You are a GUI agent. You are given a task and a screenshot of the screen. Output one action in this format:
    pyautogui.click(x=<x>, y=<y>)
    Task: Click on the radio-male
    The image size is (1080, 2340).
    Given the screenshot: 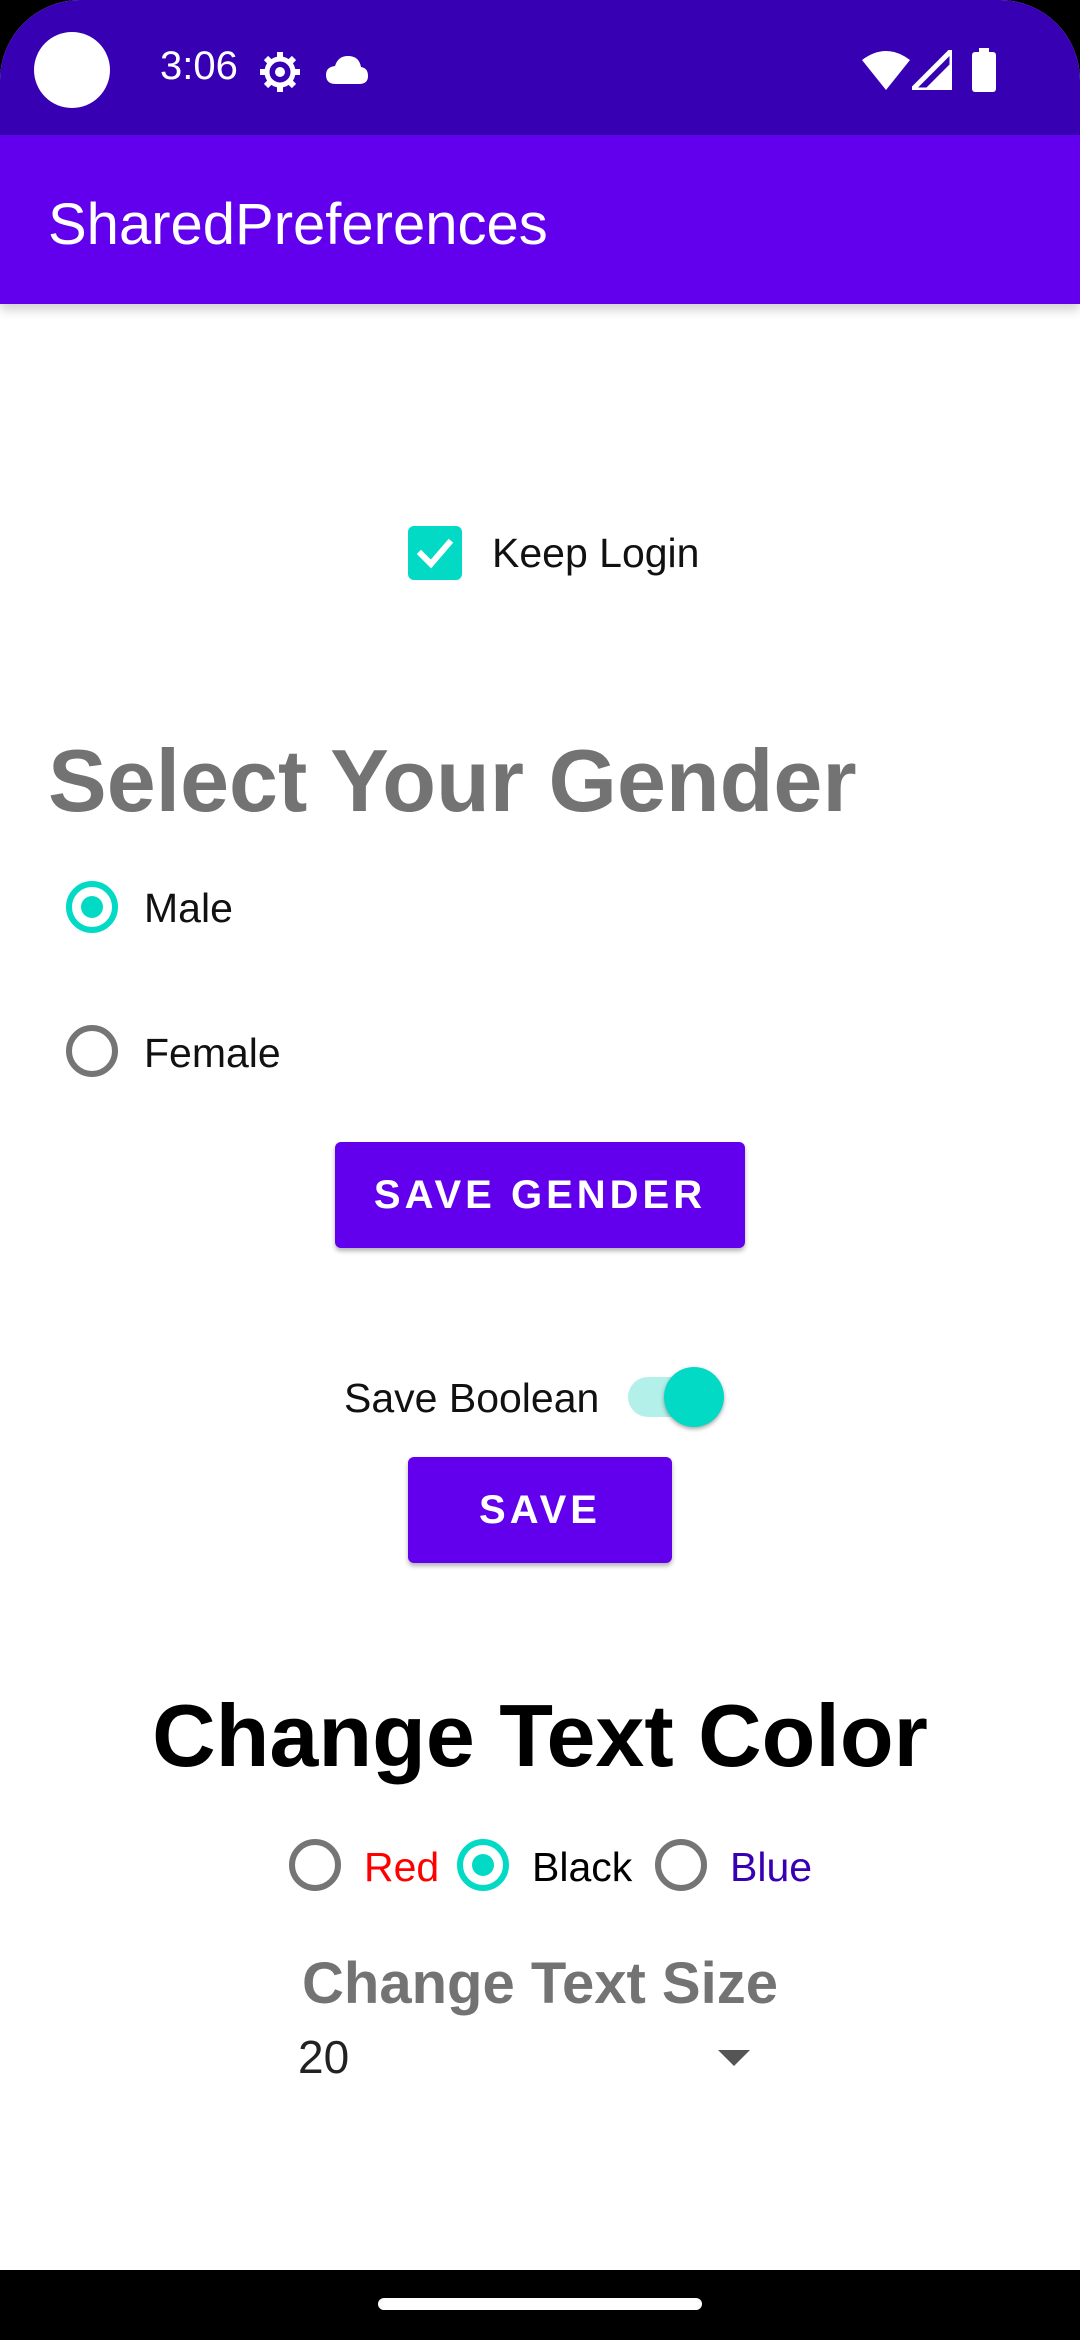 What is the action you would take?
    pyautogui.click(x=92, y=907)
    